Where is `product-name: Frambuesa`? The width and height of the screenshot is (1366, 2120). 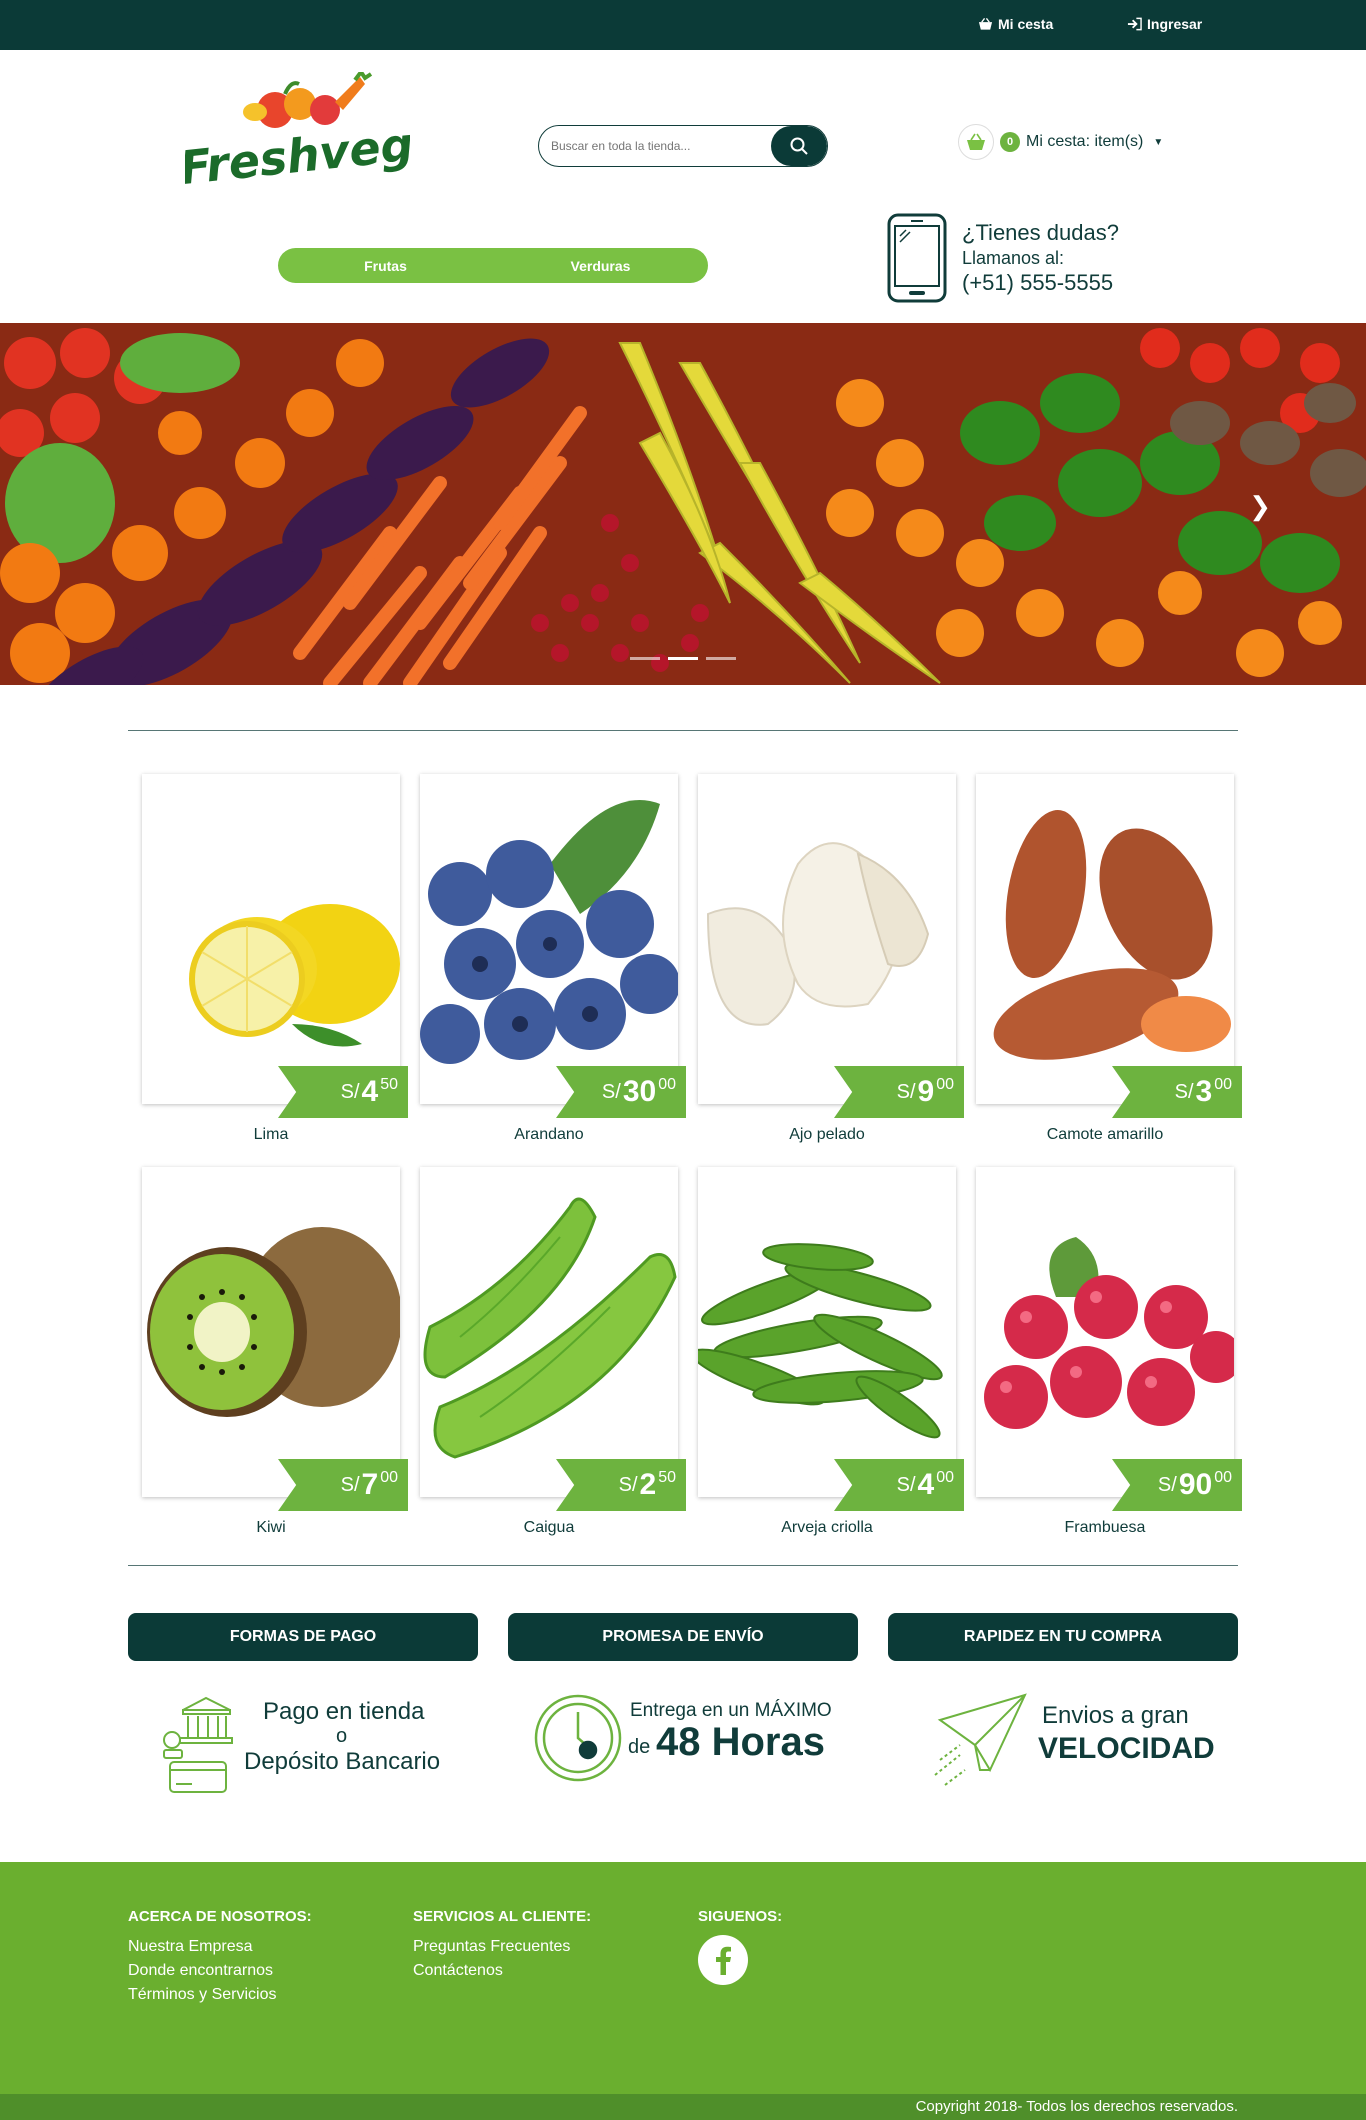
product-name: Frambuesa is located at coordinates (1105, 1528).